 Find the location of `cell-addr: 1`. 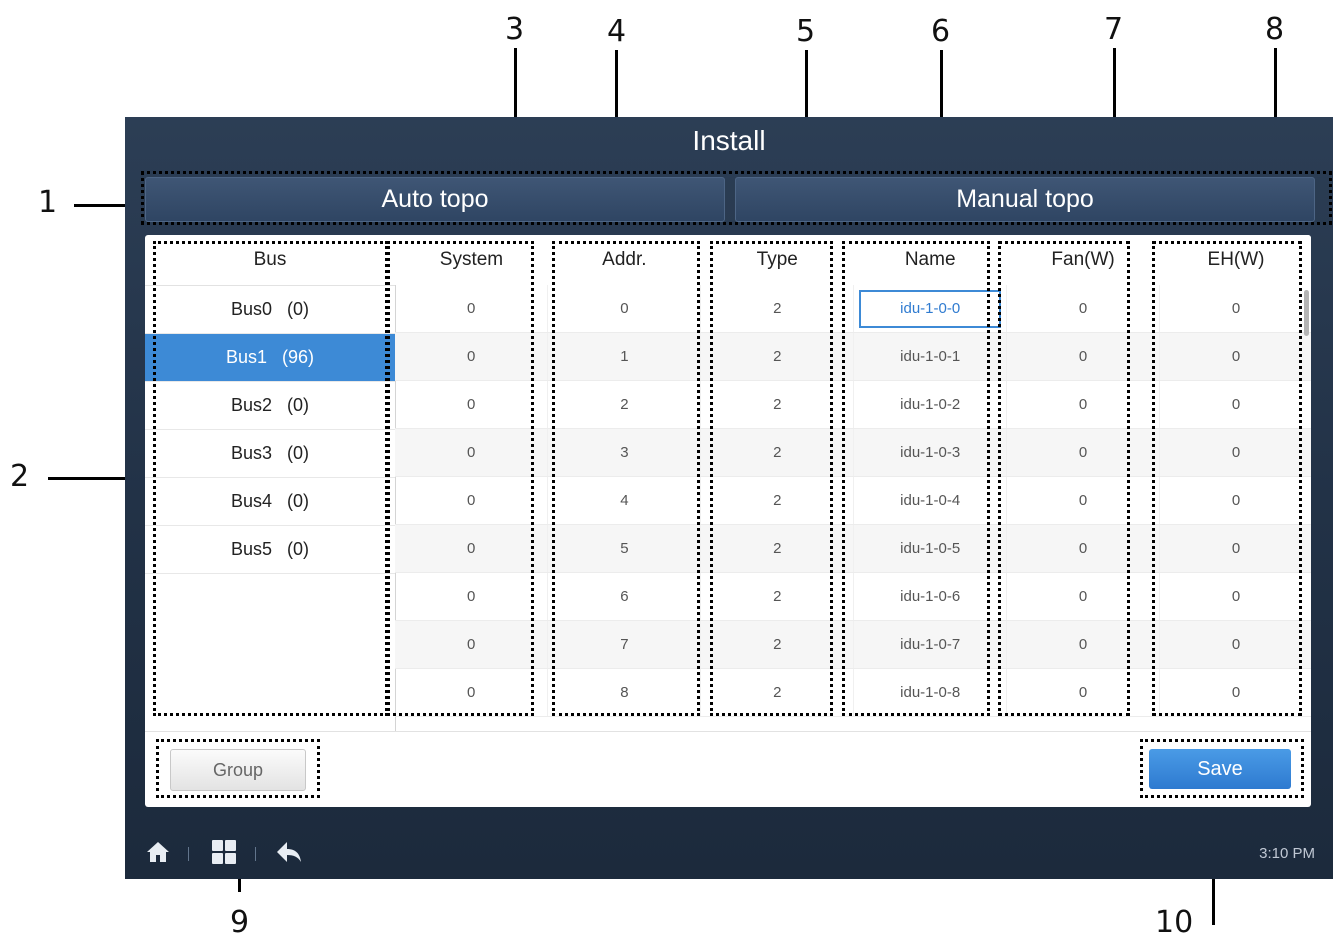

cell-addr: 1 is located at coordinates (624, 356).